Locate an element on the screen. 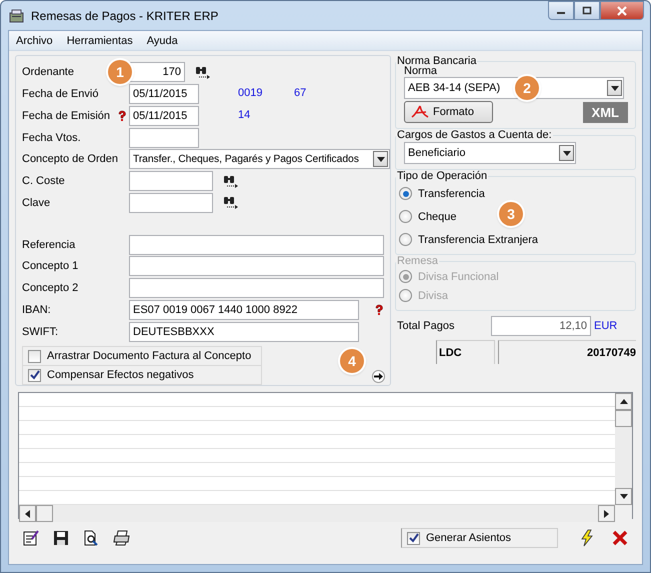  group-title: Remesa is located at coordinates (417, 261).